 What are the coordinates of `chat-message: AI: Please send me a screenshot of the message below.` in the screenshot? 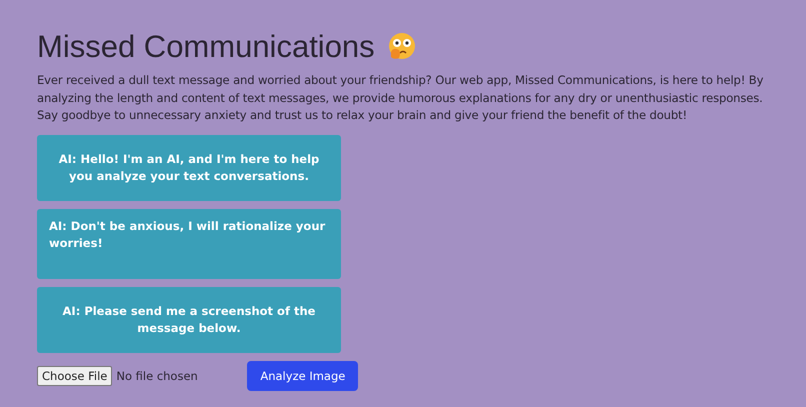 It's located at (189, 319).